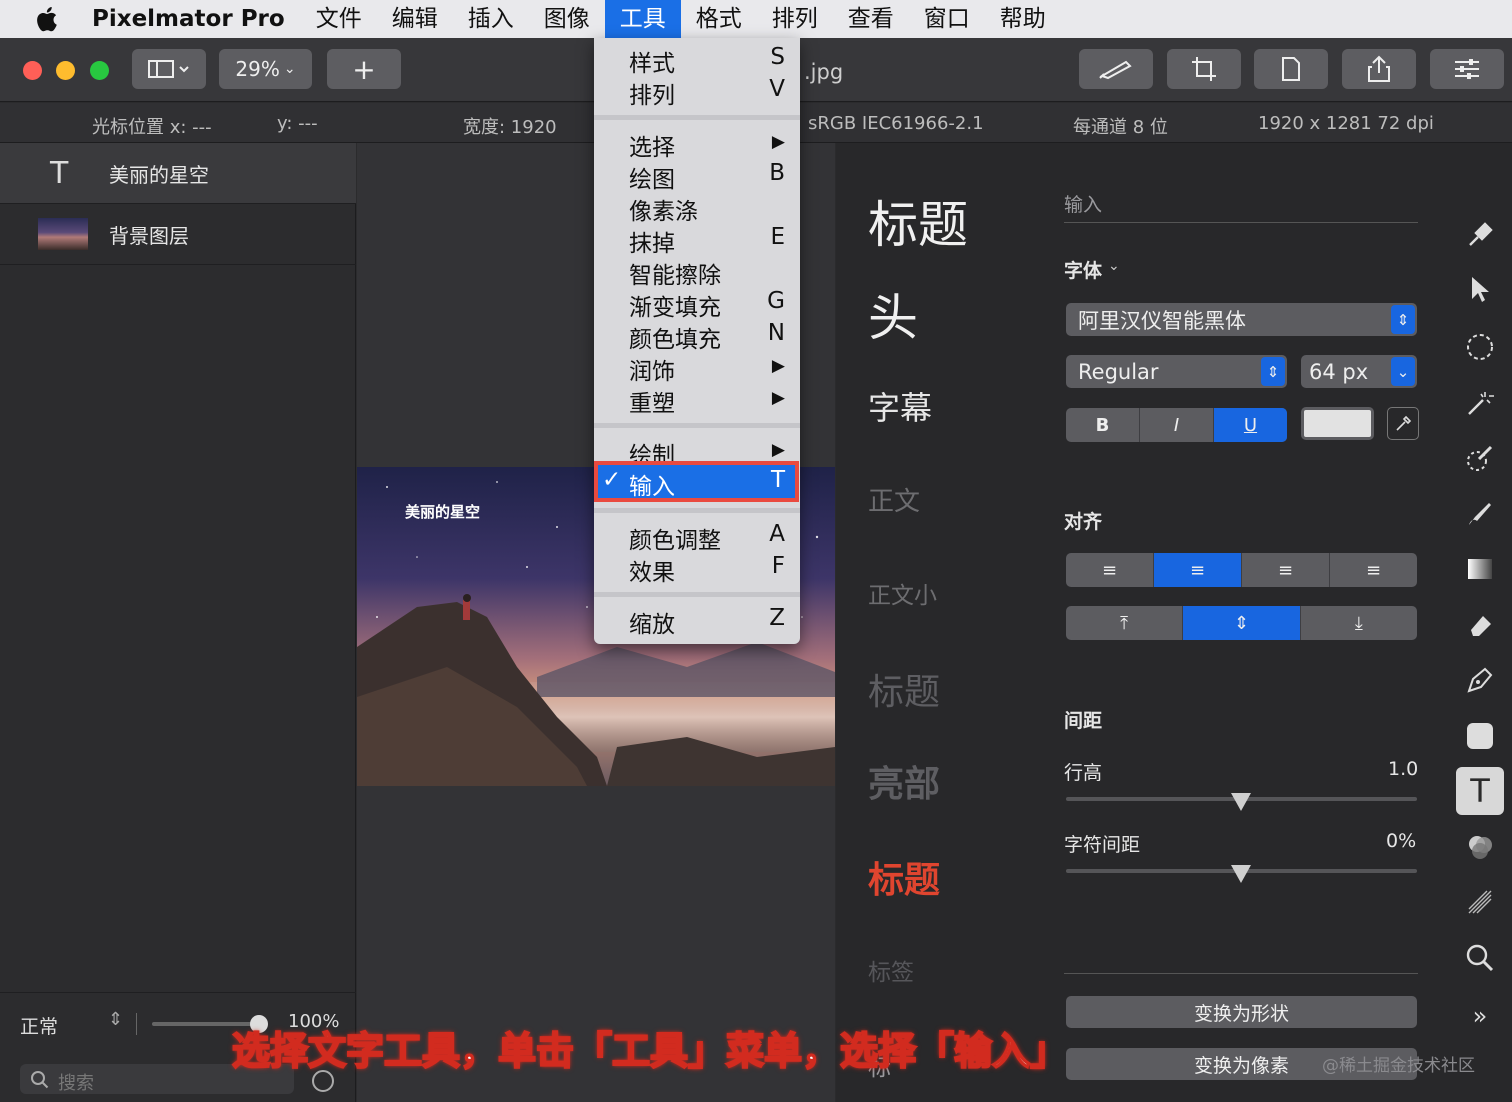 The height and width of the screenshot is (1102, 1512). What do you see at coordinates (719, 19) in the screenshot?
I see `menu-format: 格式` at bounding box center [719, 19].